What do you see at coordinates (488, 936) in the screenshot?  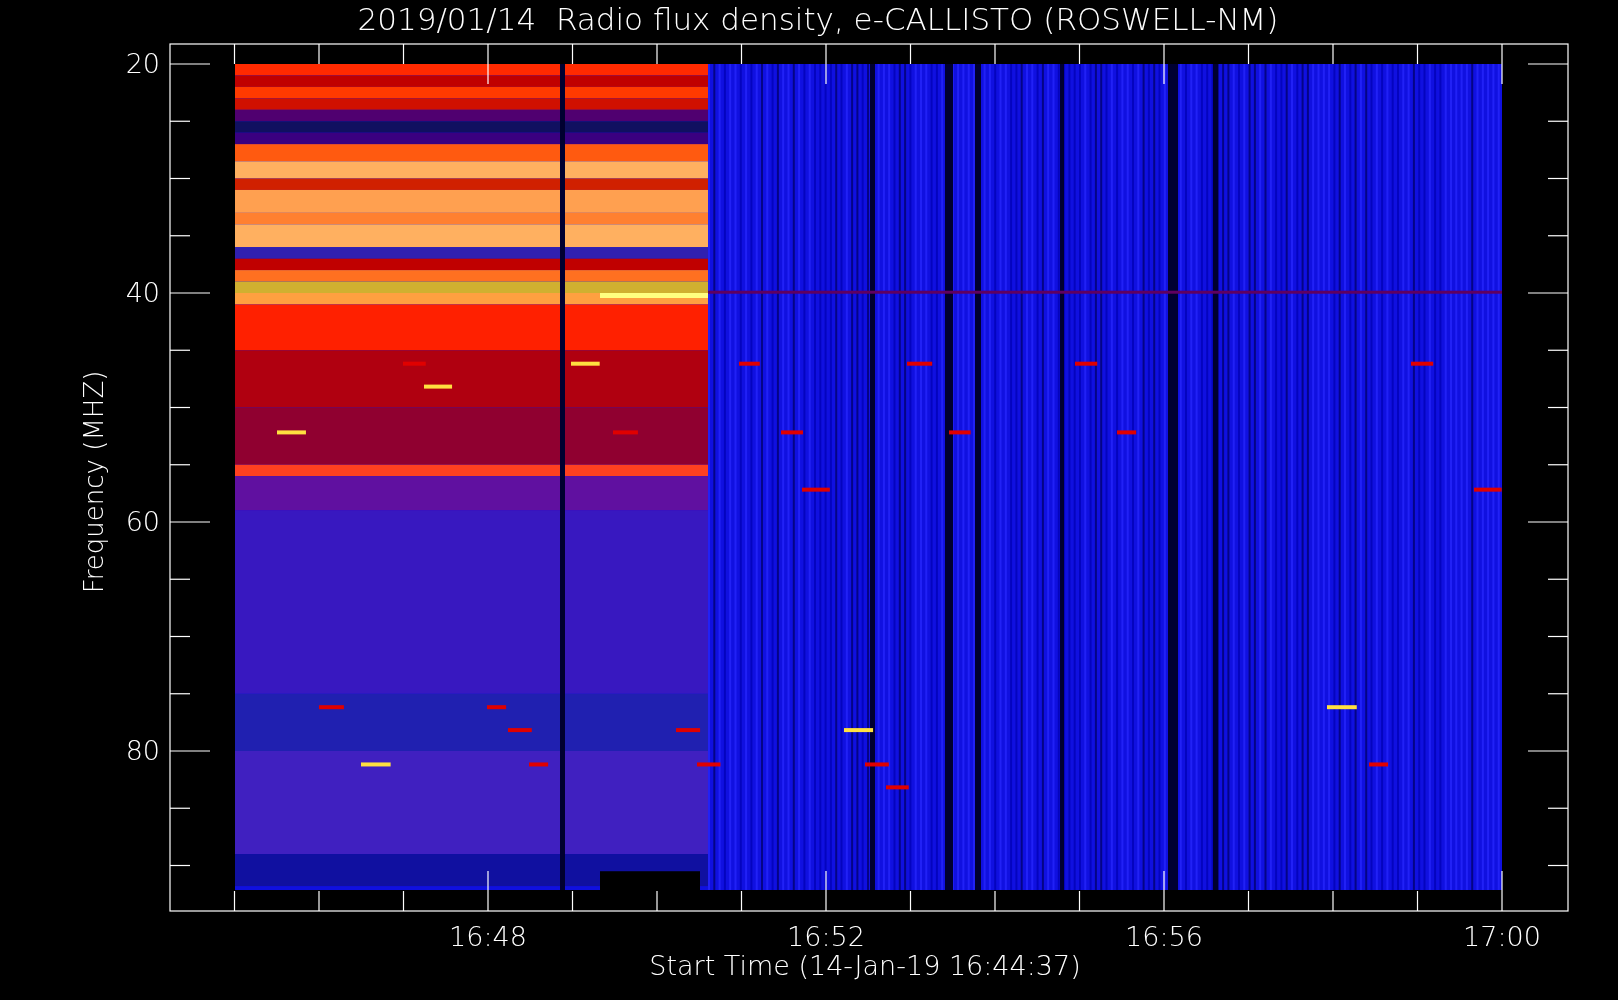 I see `x-tick-label: 16:48` at bounding box center [488, 936].